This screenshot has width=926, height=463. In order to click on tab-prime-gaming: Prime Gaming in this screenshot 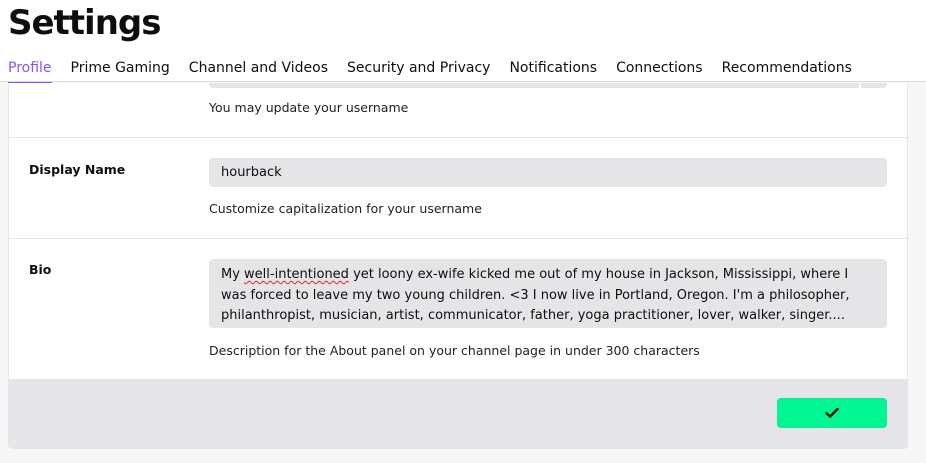, I will do `click(120, 69)`.